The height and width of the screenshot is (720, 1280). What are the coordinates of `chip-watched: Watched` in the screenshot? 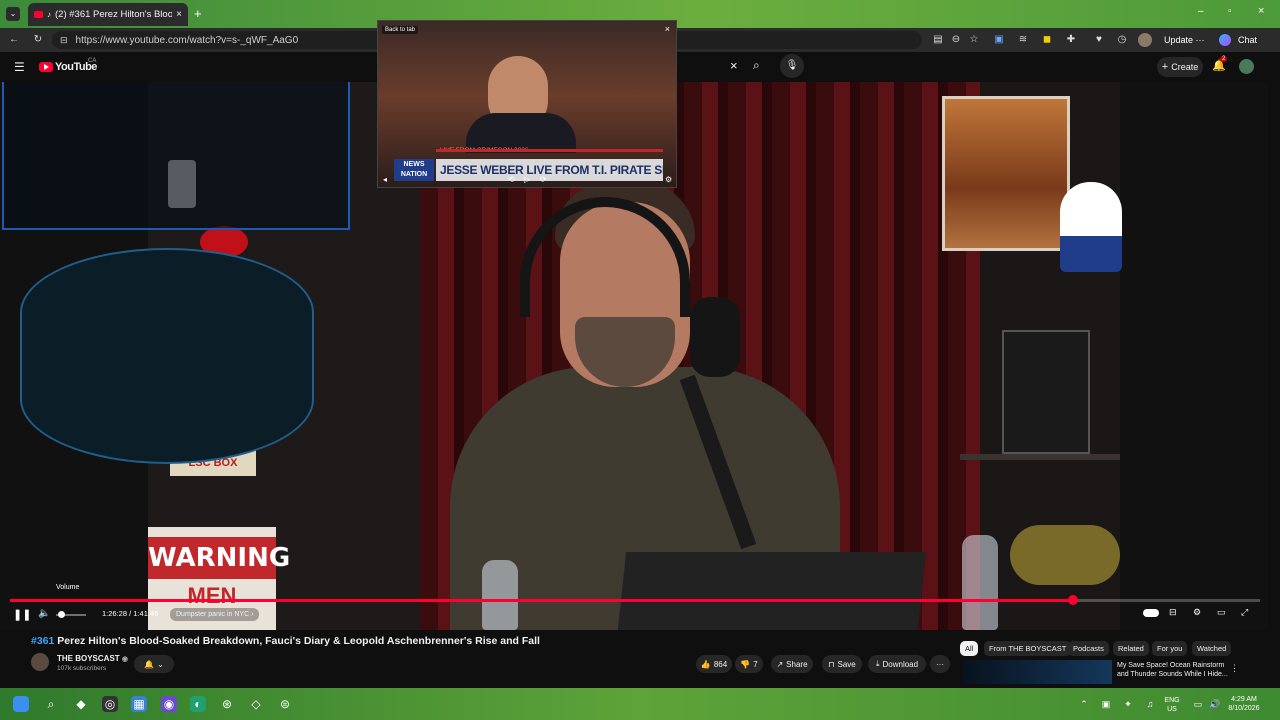 It's located at (1212, 648).